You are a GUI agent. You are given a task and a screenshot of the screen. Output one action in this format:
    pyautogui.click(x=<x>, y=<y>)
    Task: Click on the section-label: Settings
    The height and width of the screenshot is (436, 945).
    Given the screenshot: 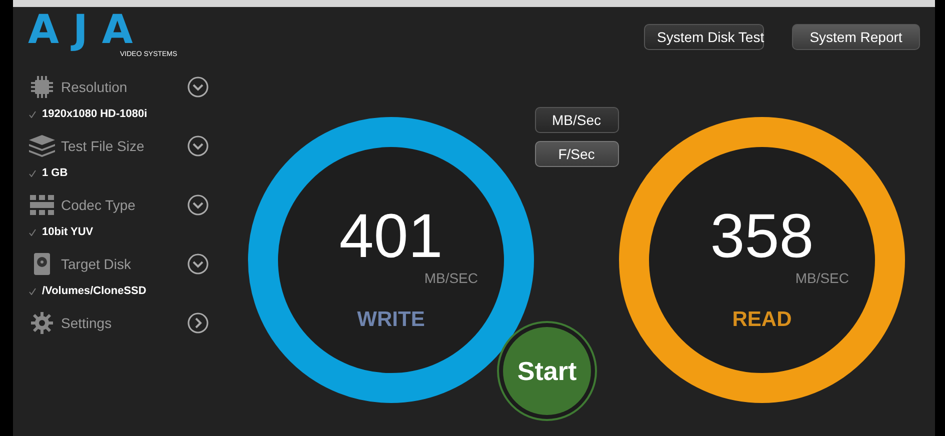 What is the action you would take?
    pyautogui.click(x=124, y=323)
    